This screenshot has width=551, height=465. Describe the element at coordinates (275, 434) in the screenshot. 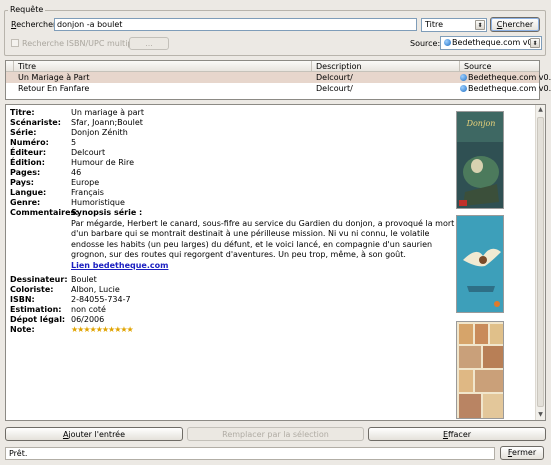

I see `replace-selection-button: Remplacer par la sélection` at that location.